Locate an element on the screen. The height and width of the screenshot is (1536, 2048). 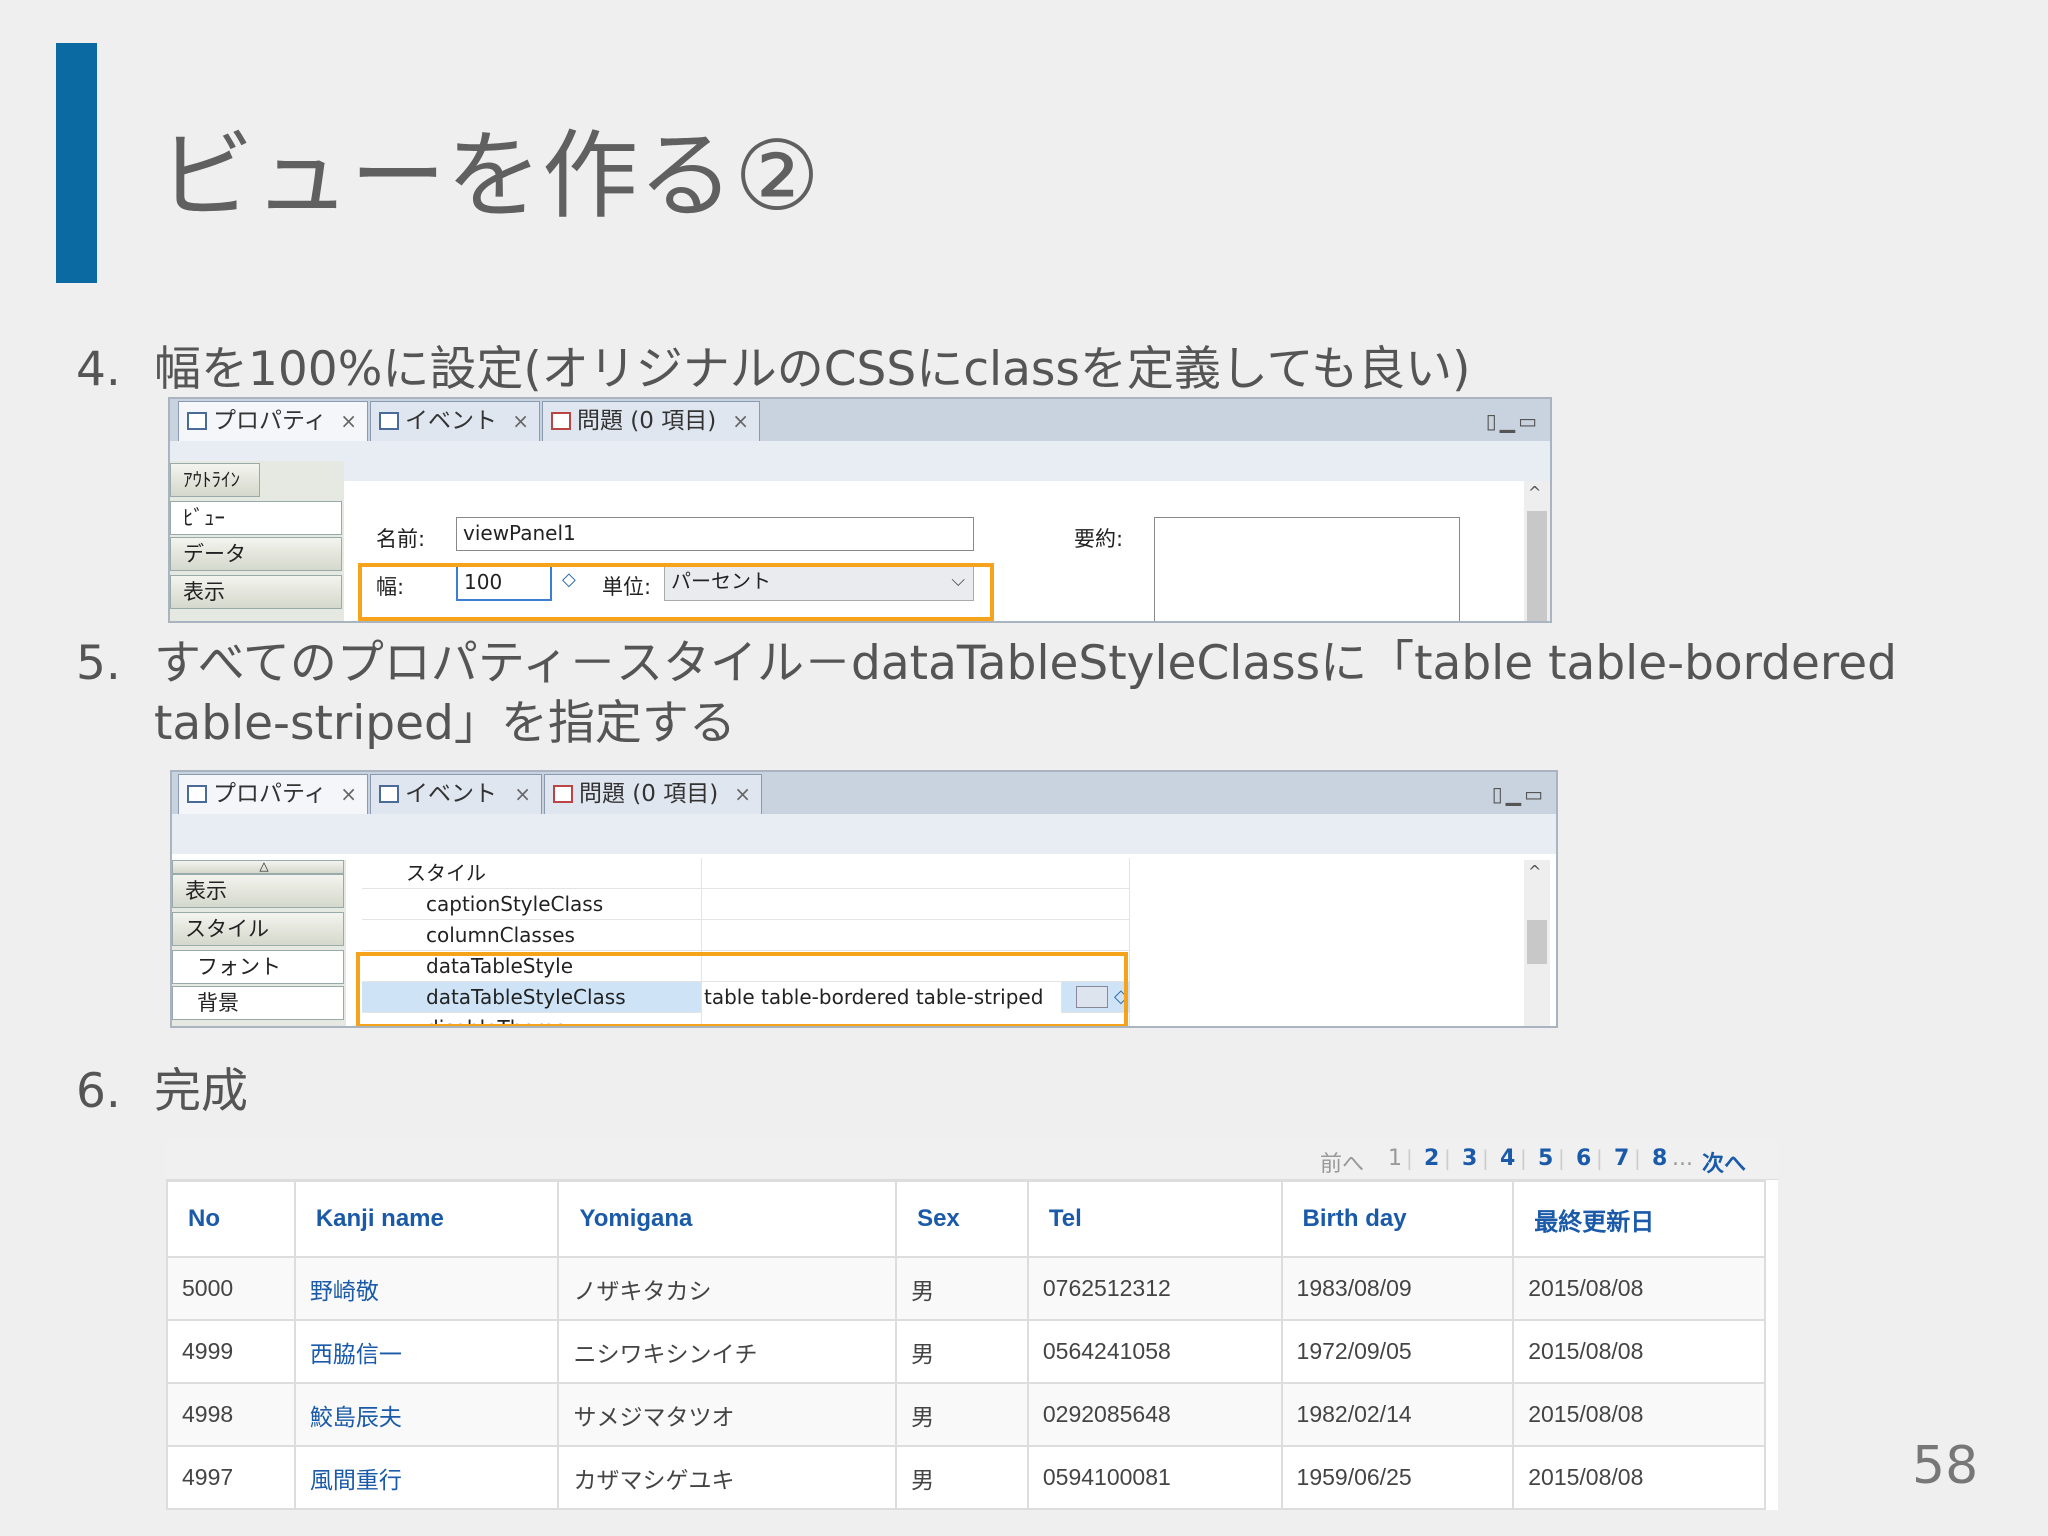
tab-bar: プロパティ × イベント × 問題 (0 項目) × ▯▁▭ is located at coordinates (860, 420).